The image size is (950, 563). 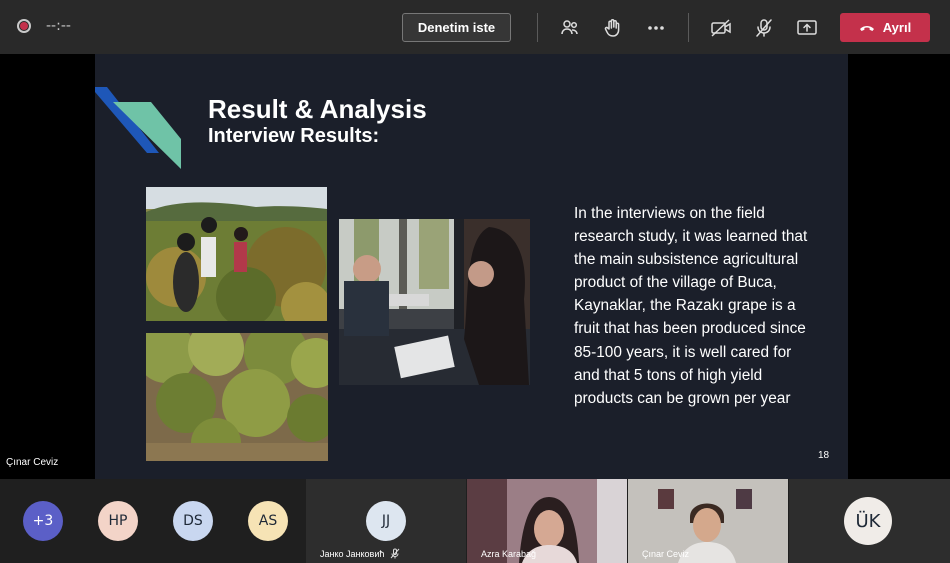 What do you see at coordinates (721, 28) in the screenshot?
I see `camera-off-icon` at bounding box center [721, 28].